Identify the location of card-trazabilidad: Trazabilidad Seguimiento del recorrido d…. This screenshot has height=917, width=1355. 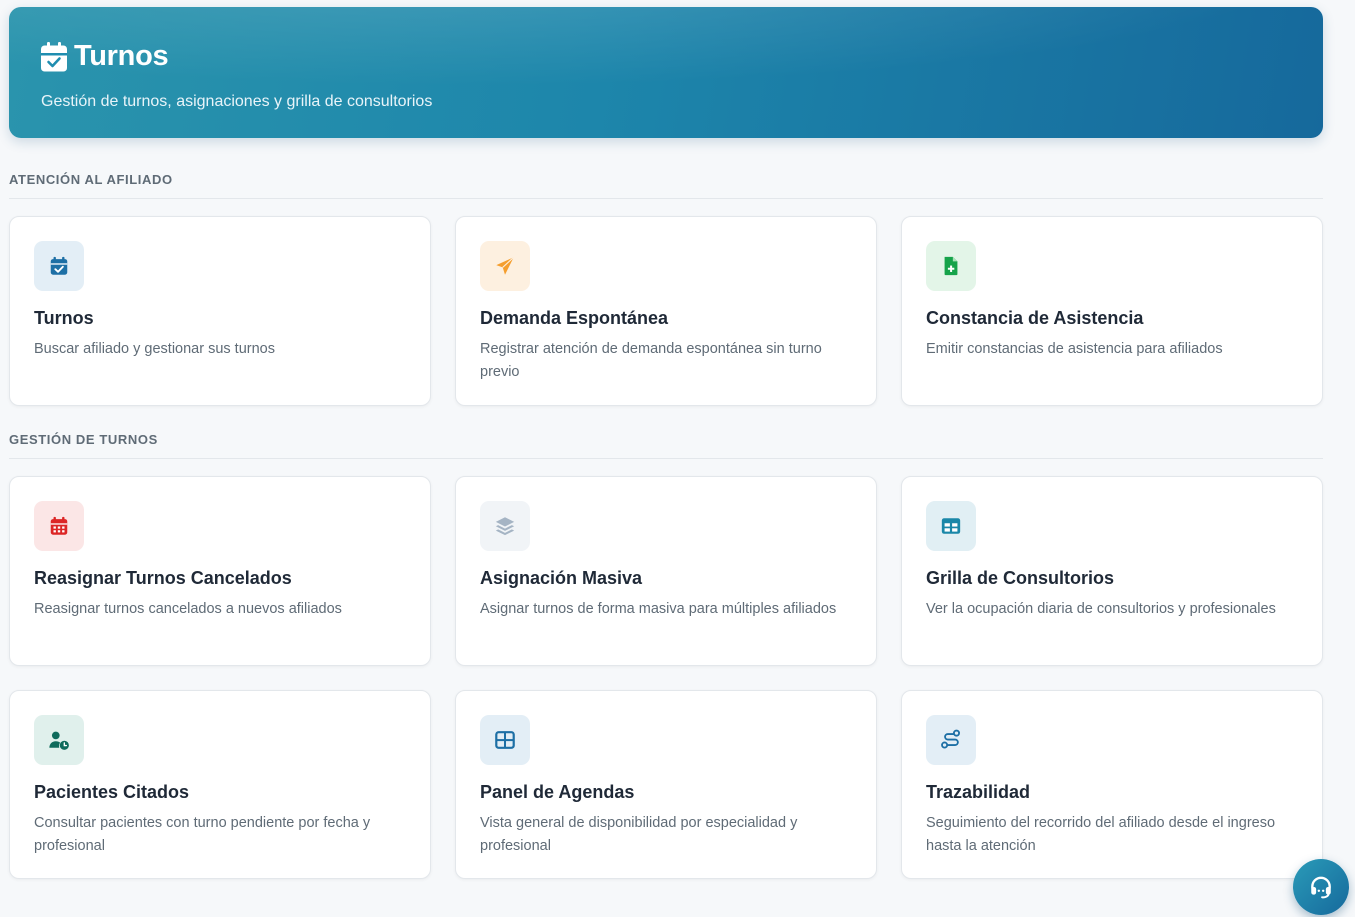
(1112, 784).